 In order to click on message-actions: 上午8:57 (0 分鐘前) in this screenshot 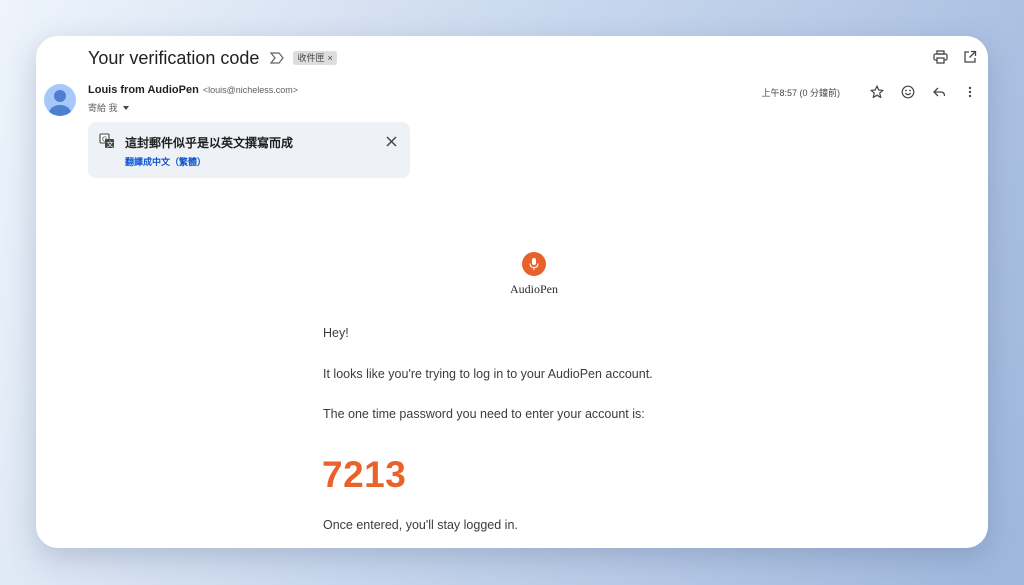, I will do `click(869, 92)`.